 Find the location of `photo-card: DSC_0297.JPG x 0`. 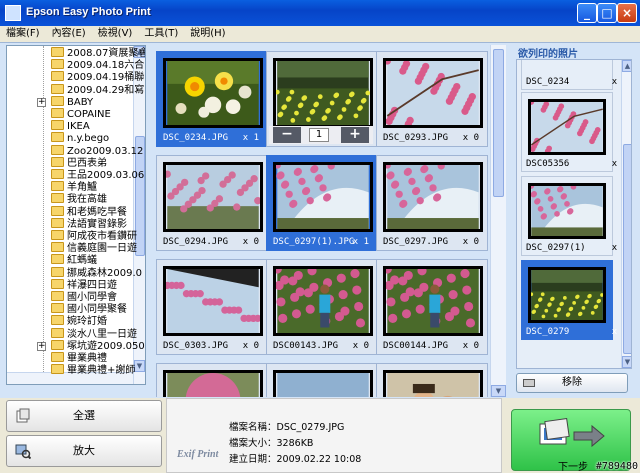

photo-card: DSC_0297.JPG x 0 is located at coordinates (432, 203).